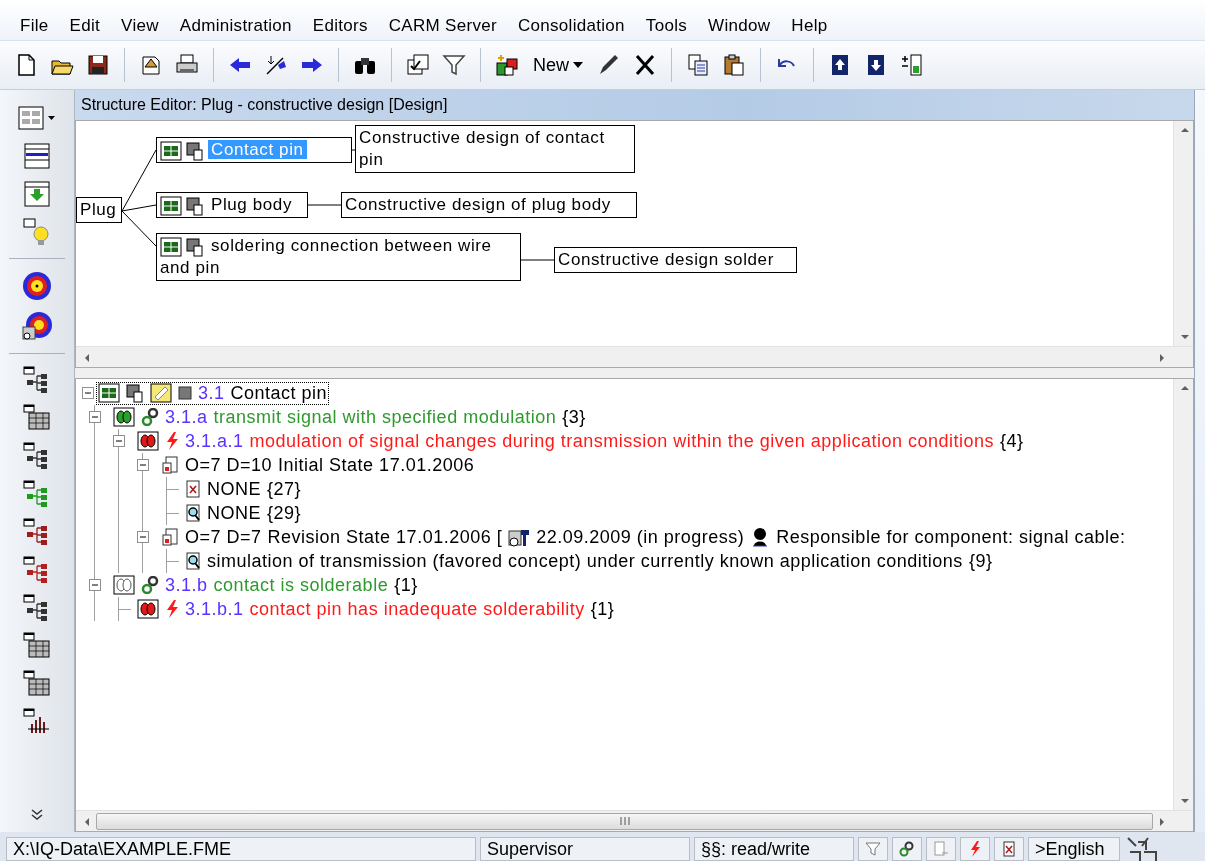 This screenshot has width=1205, height=861. Describe the element at coordinates (495, 149) in the screenshot. I see `function-node: Constructive design of contact pin` at that location.